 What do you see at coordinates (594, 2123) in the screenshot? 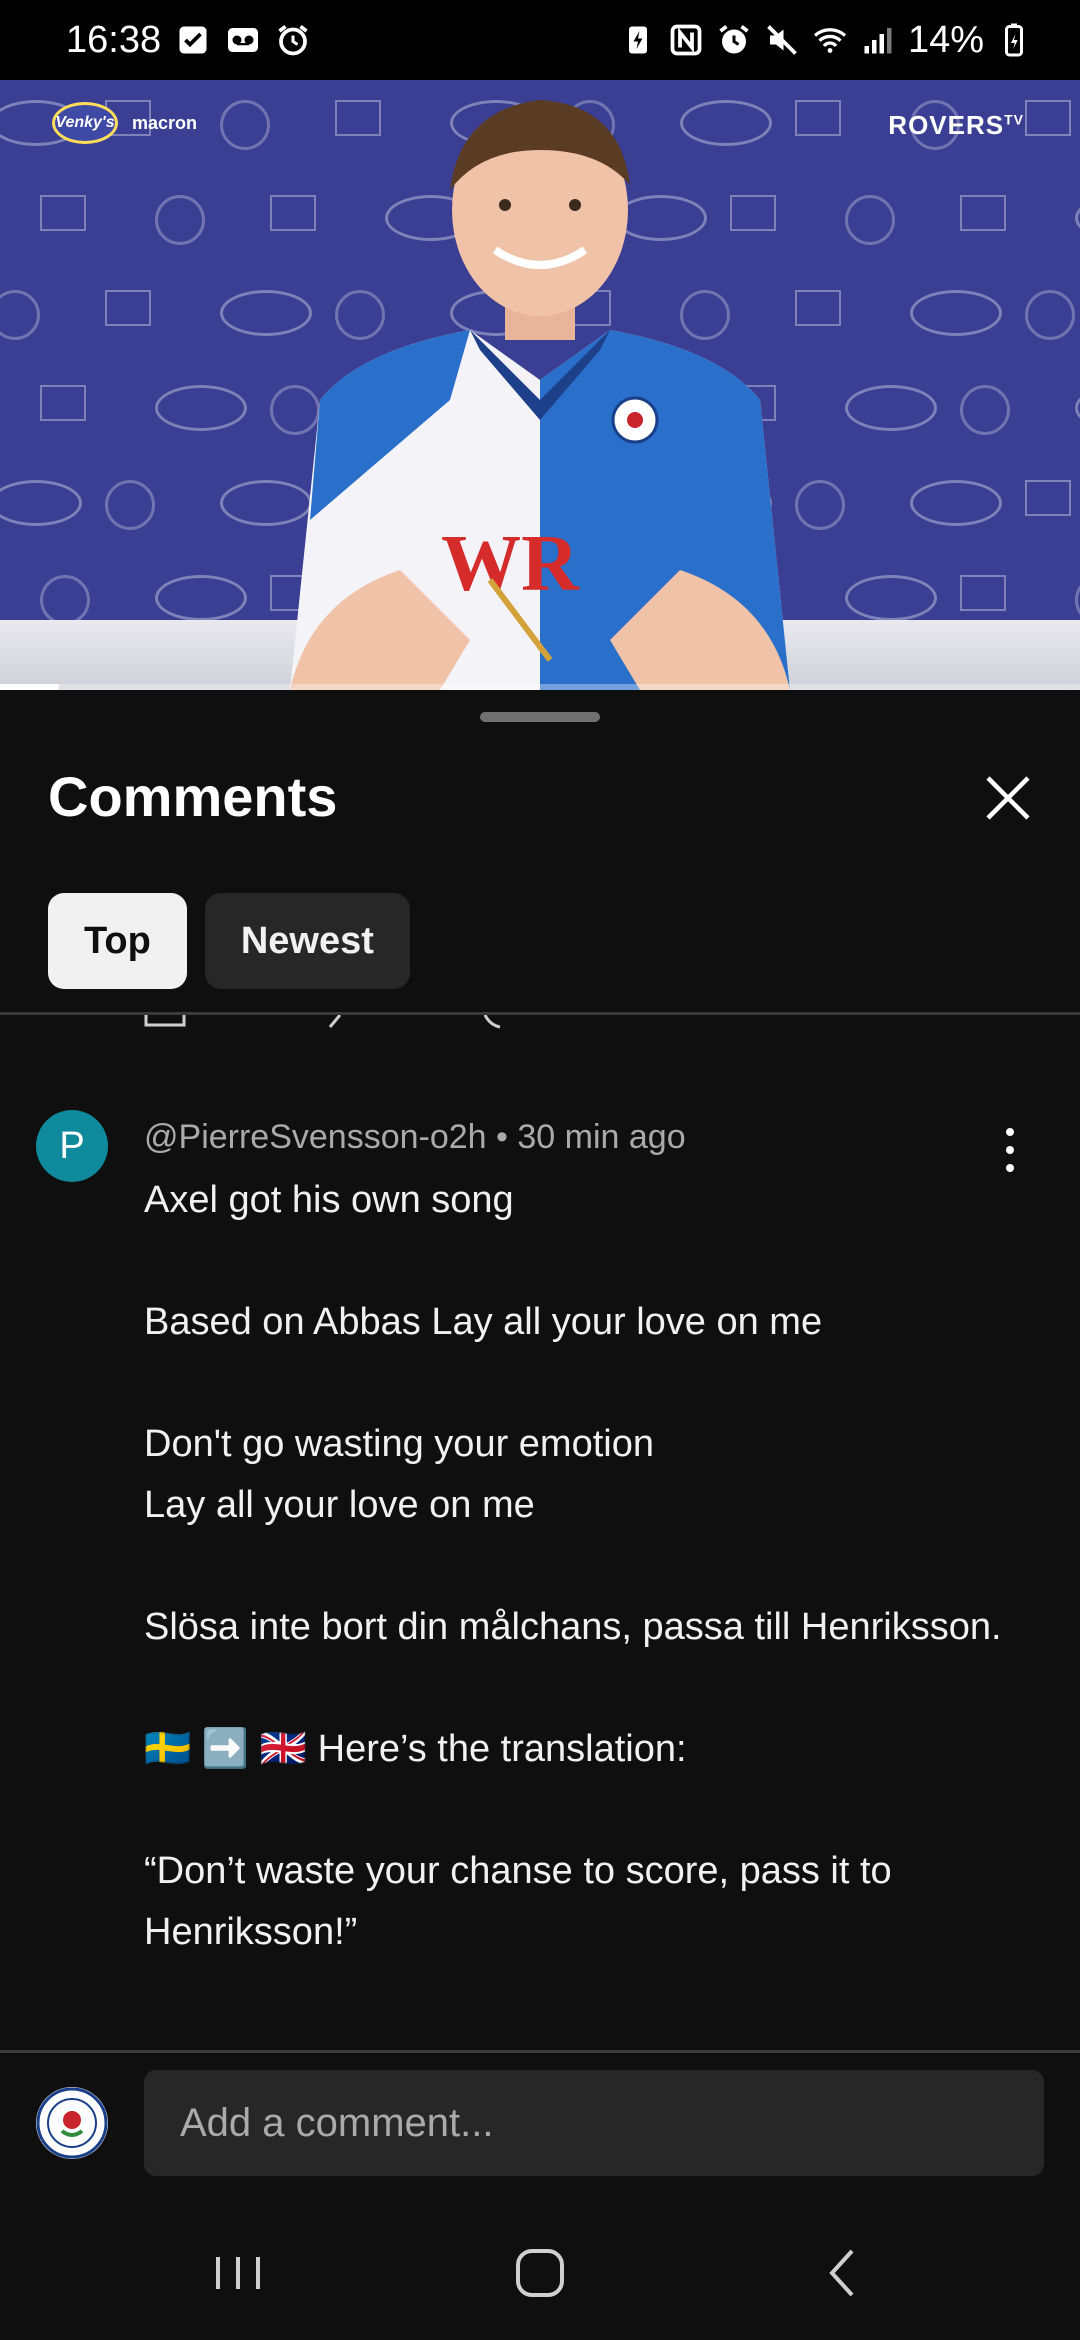
I see `add-comment-input` at bounding box center [594, 2123].